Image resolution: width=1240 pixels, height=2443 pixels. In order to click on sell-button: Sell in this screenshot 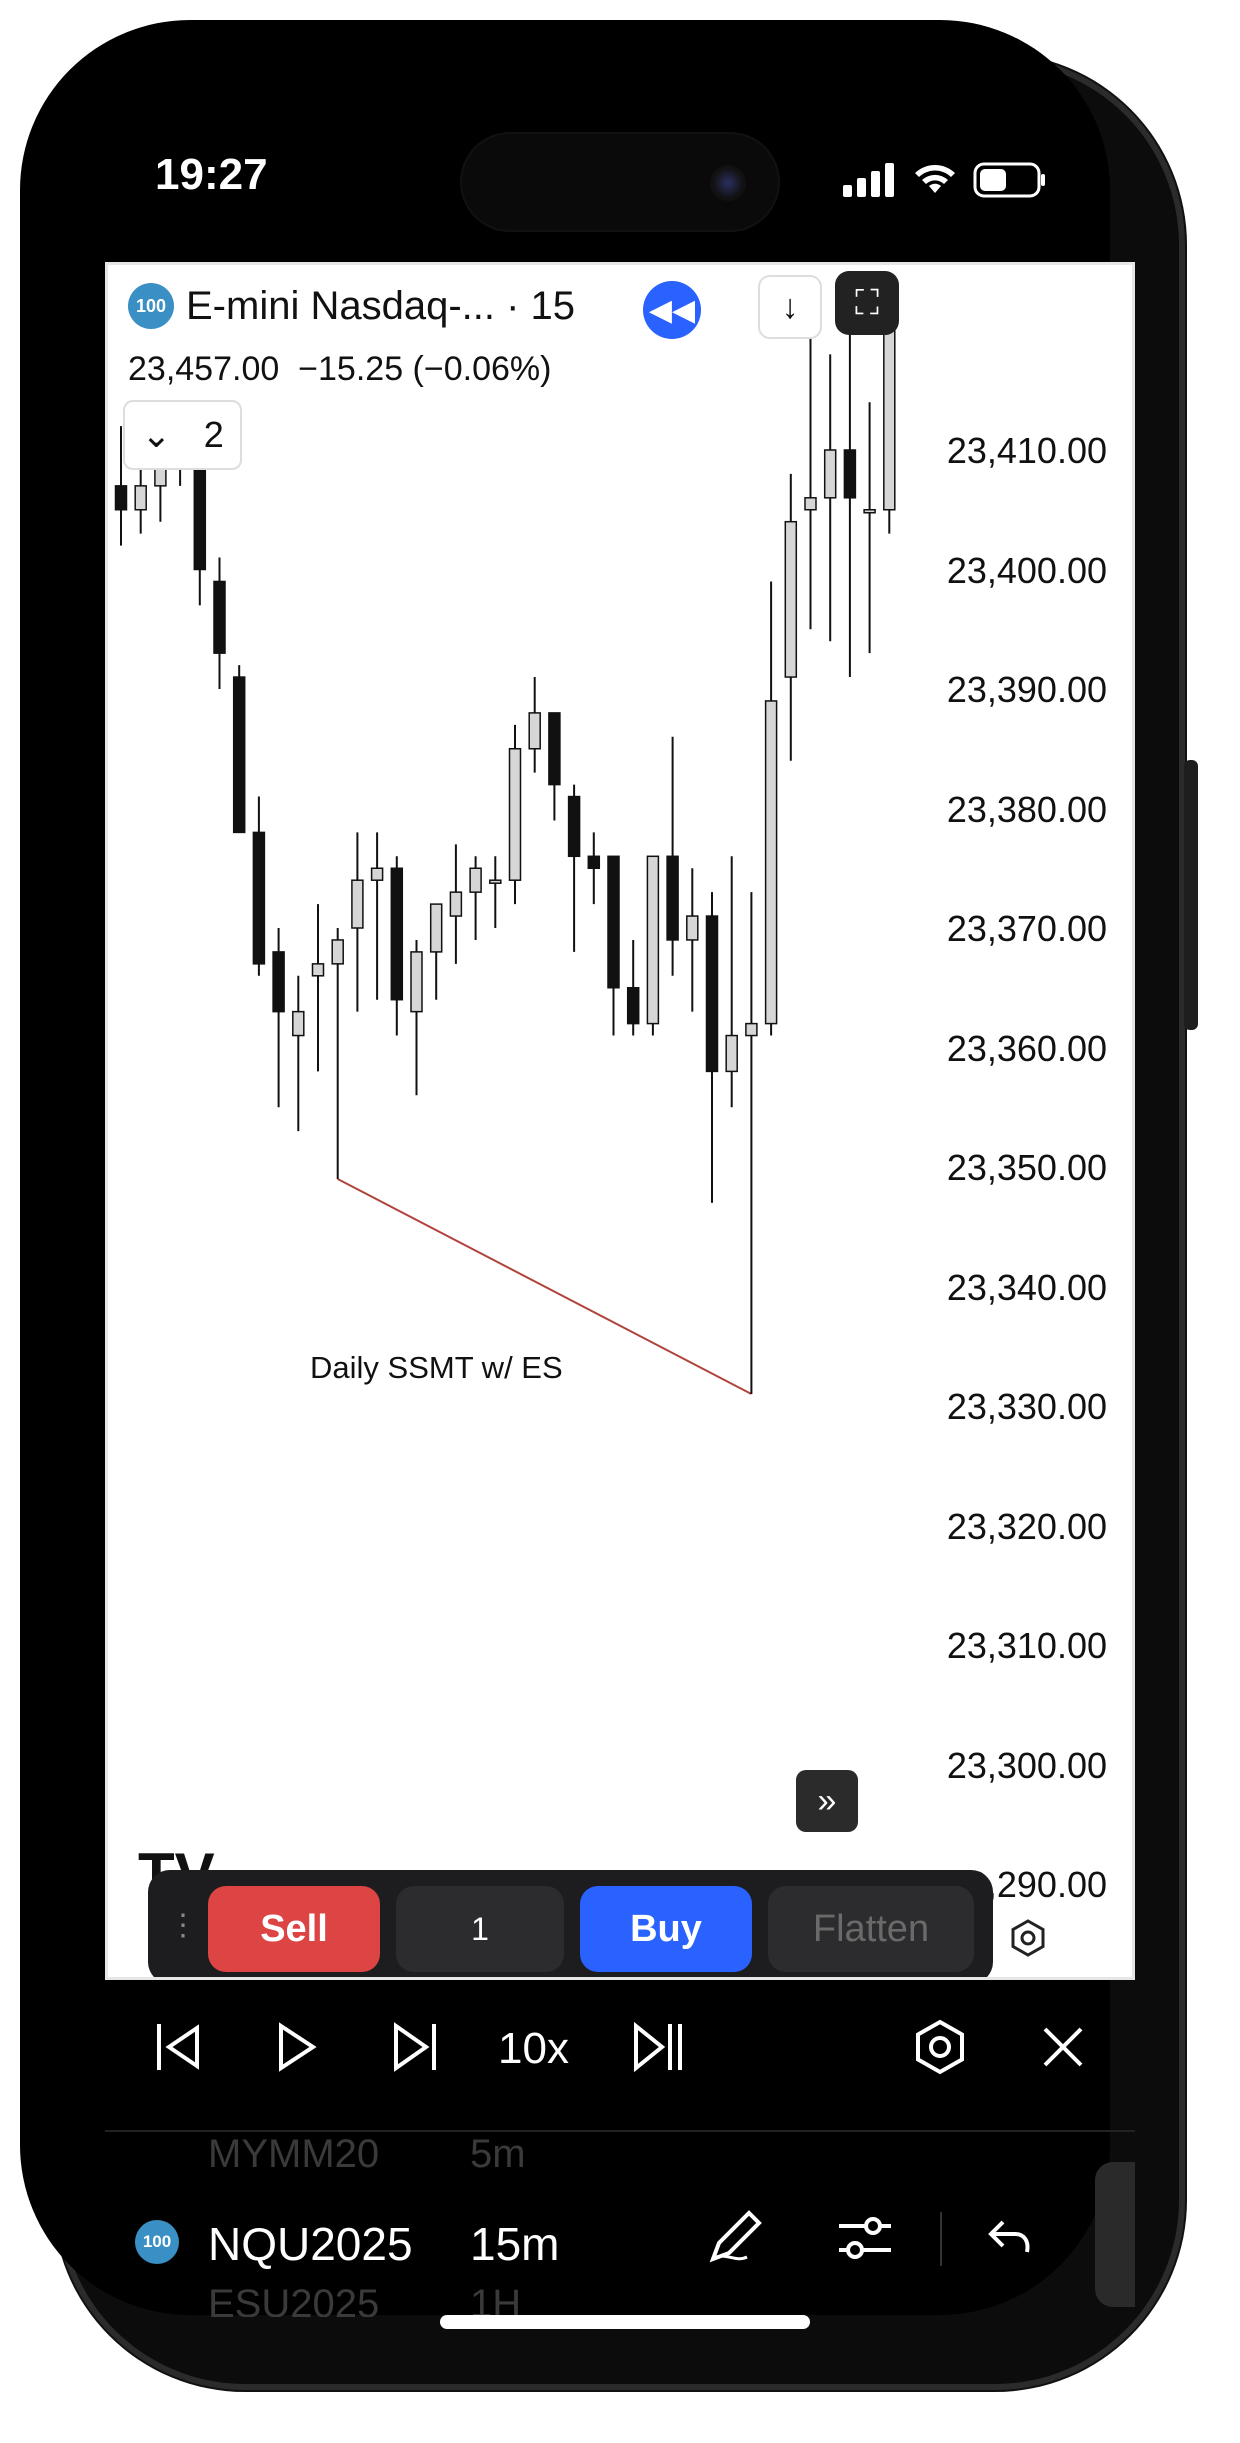, I will do `click(294, 1929)`.